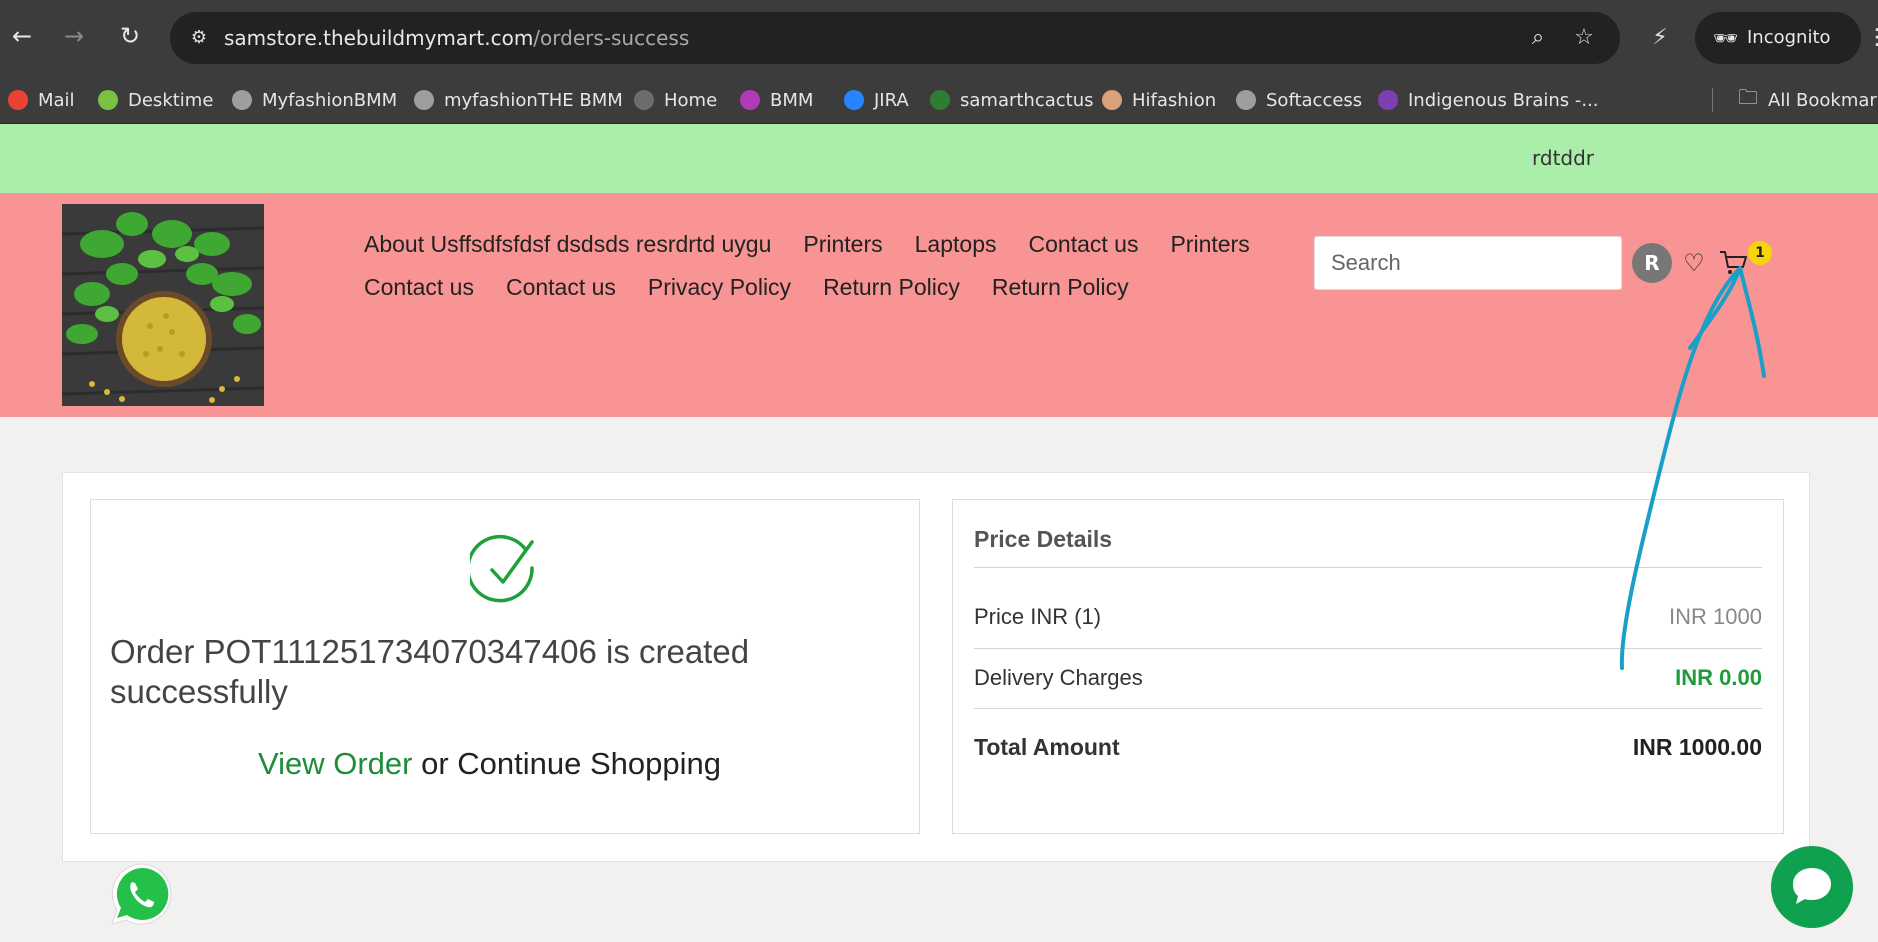 The width and height of the screenshot is (1878, 942). I want to click on bookmark-label: Hifashion, so click(1174, 100).